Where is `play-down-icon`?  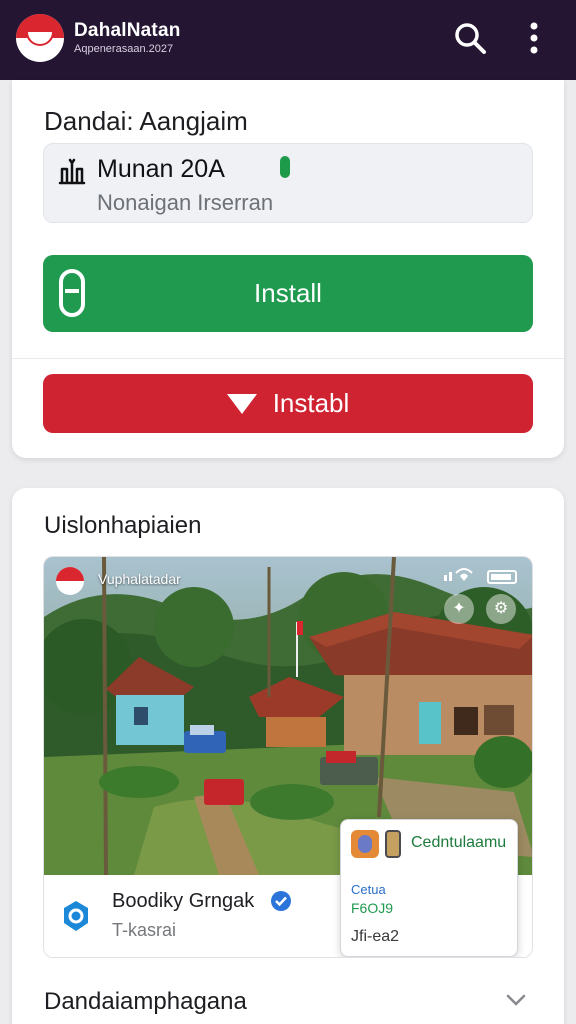
play-down-icon is located at coordinates (241, 404).